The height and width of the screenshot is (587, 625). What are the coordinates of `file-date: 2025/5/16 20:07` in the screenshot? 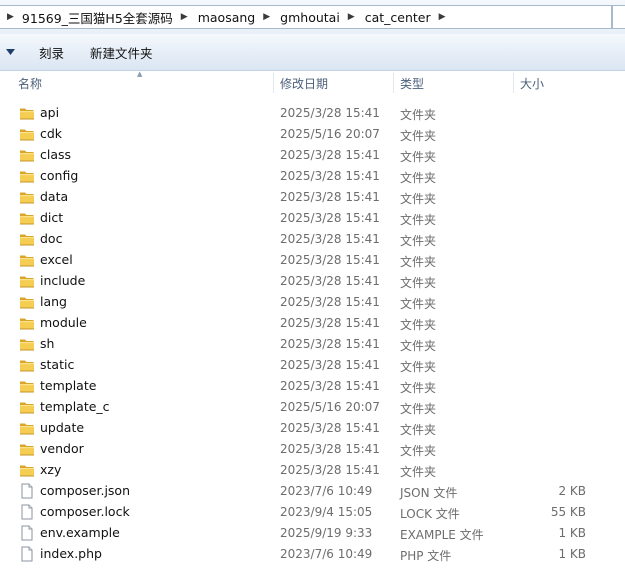 It's located at (330, 134).